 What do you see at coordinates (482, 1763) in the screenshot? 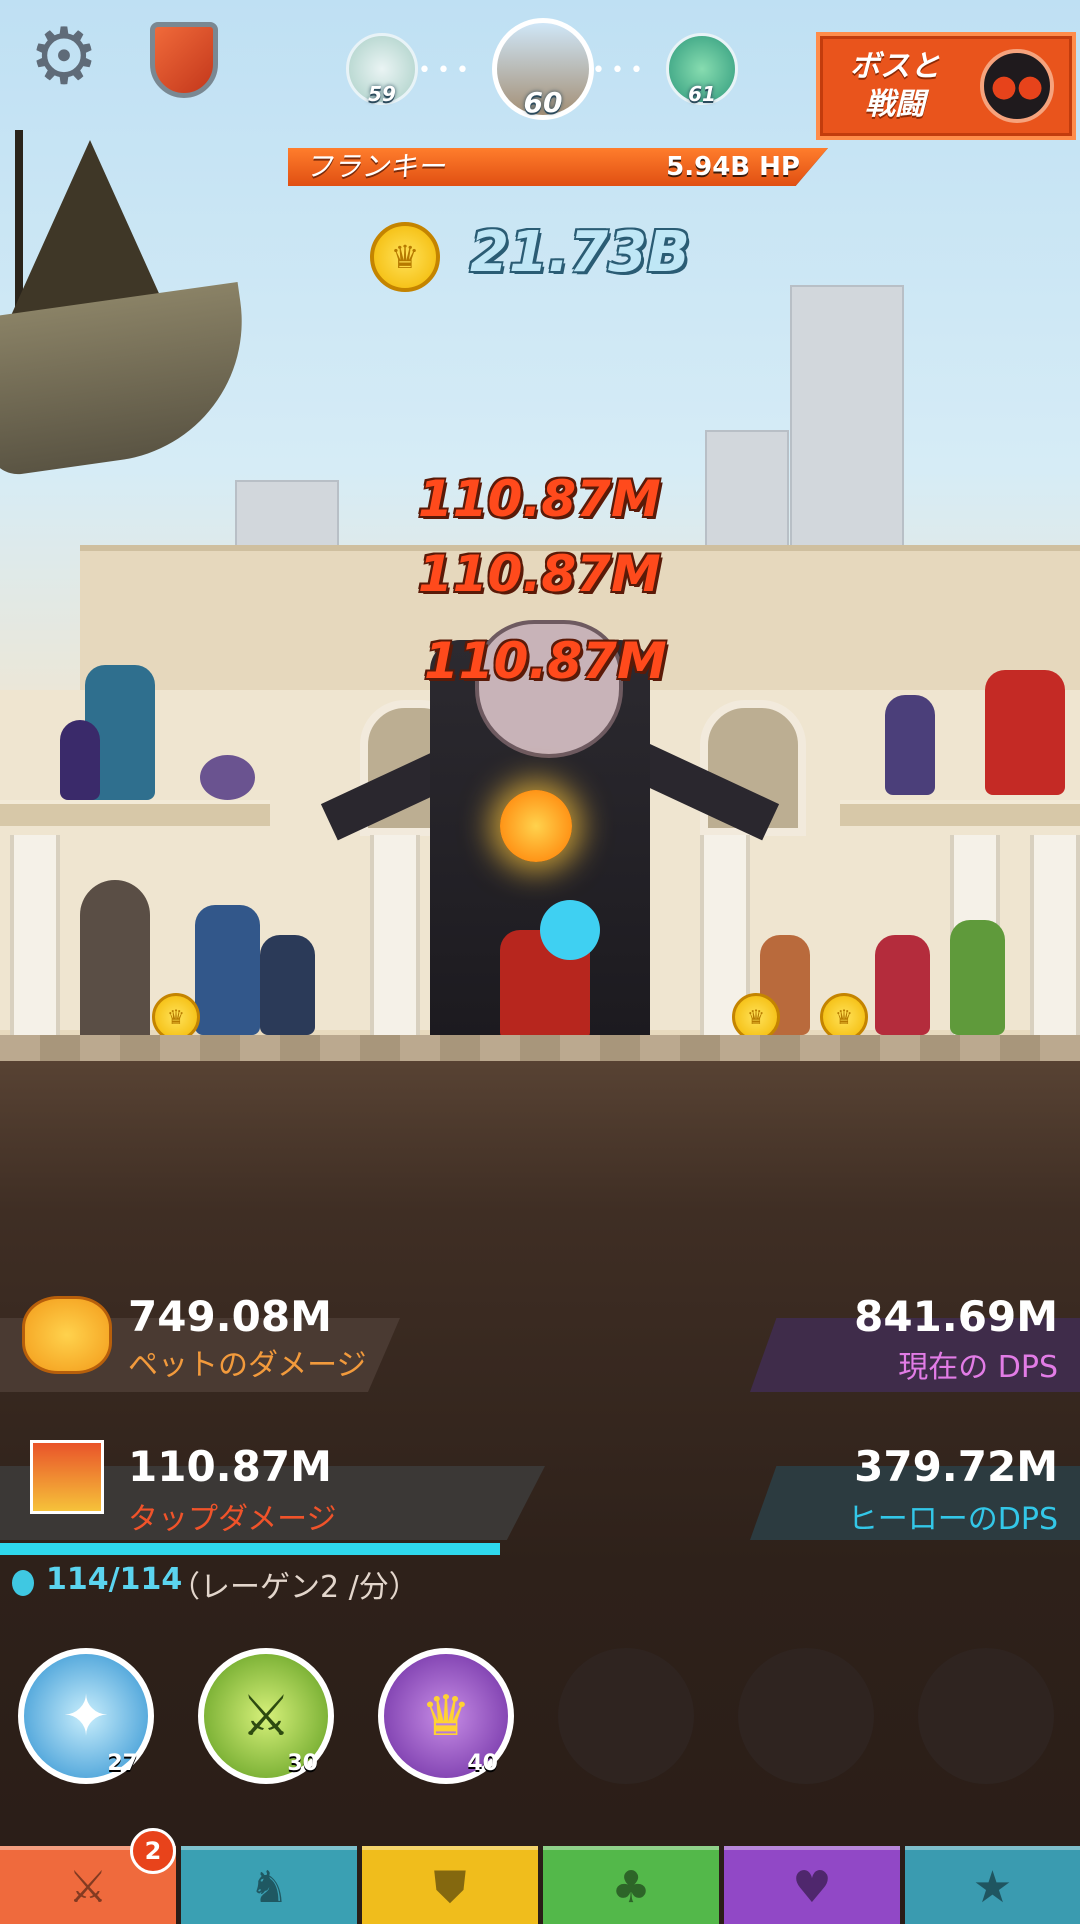
I see `skill-level: 40` at bounding box center [482, 1763].